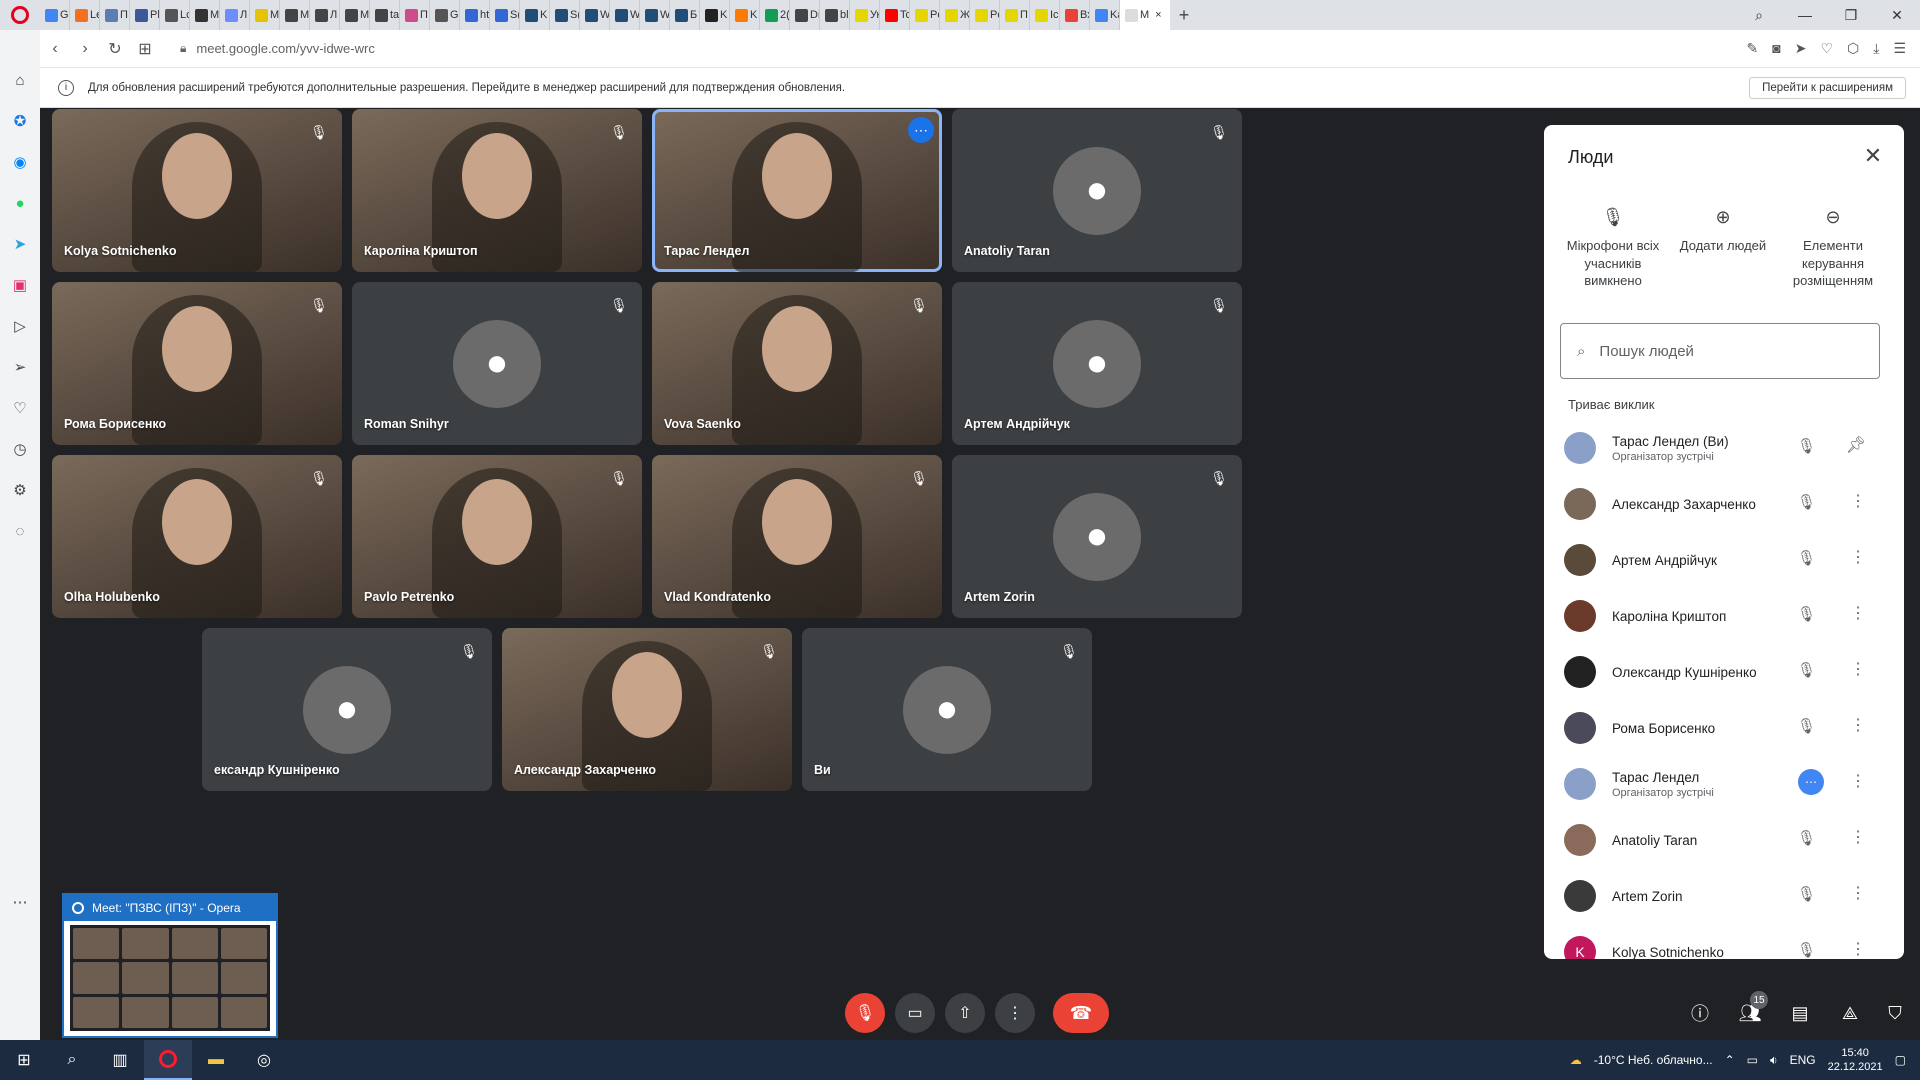 The image size is (1920, 1080). I want to click on participant-tile: ● 🎙︎ Артем Андрійчук, so click(1097, 363).